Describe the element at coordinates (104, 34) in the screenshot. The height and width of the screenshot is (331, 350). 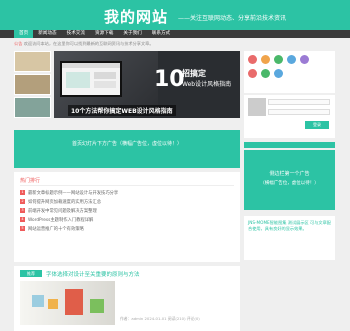
I see `nav-item-download: 资源下载` at that location.